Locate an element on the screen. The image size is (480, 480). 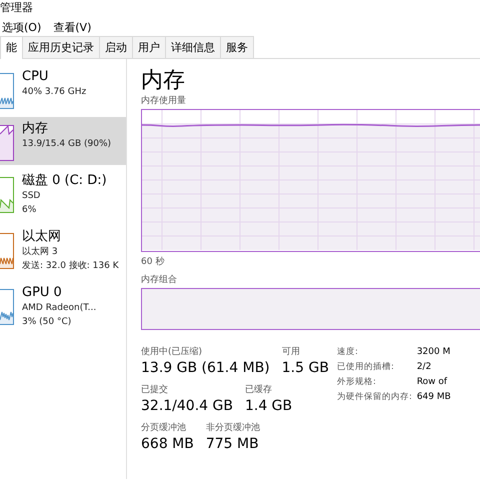
detail-label: 速度: is located at coordinates (347, 352).